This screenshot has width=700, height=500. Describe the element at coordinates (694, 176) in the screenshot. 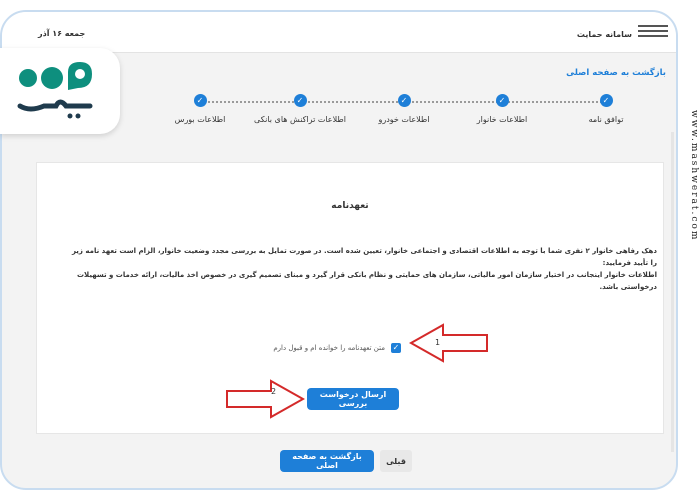

I see `site-watermark: www.mashwerat.com` at that location.